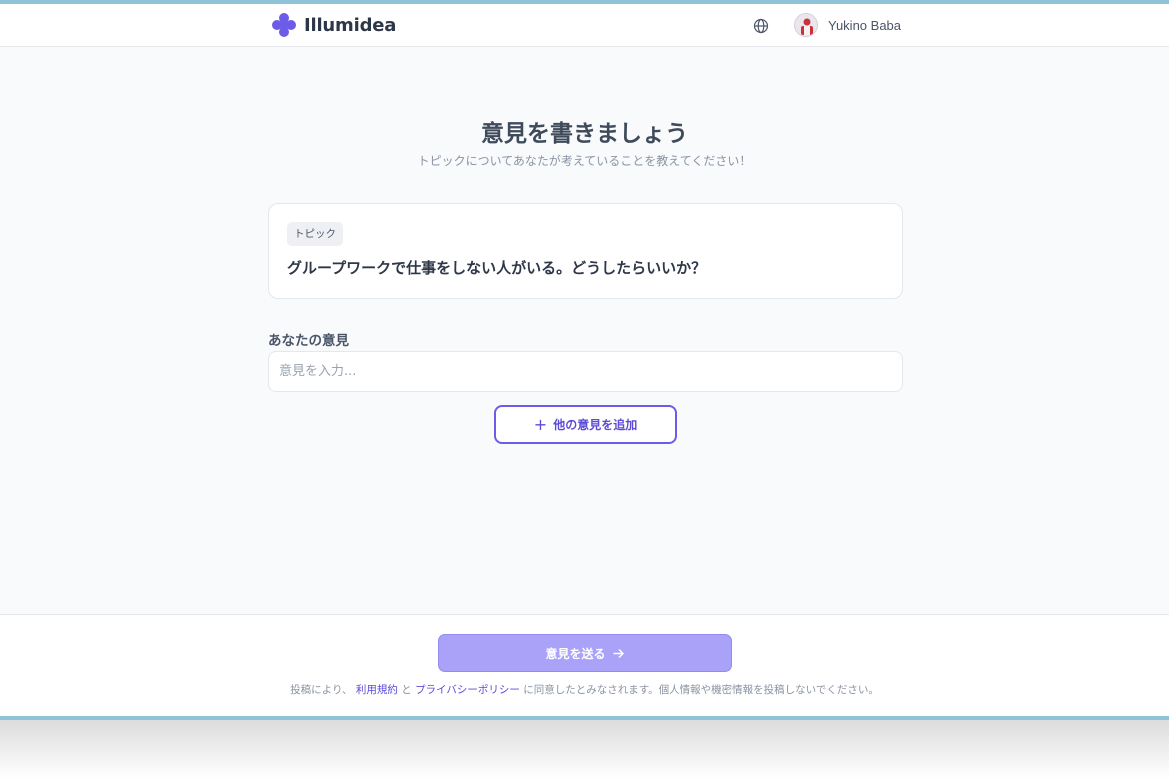 The width and height of the screenshot is (1169, 779). Describe the element at coordinates (308, 341) in the screenshot. I see `opinion-label: あなたの意見` at that location.